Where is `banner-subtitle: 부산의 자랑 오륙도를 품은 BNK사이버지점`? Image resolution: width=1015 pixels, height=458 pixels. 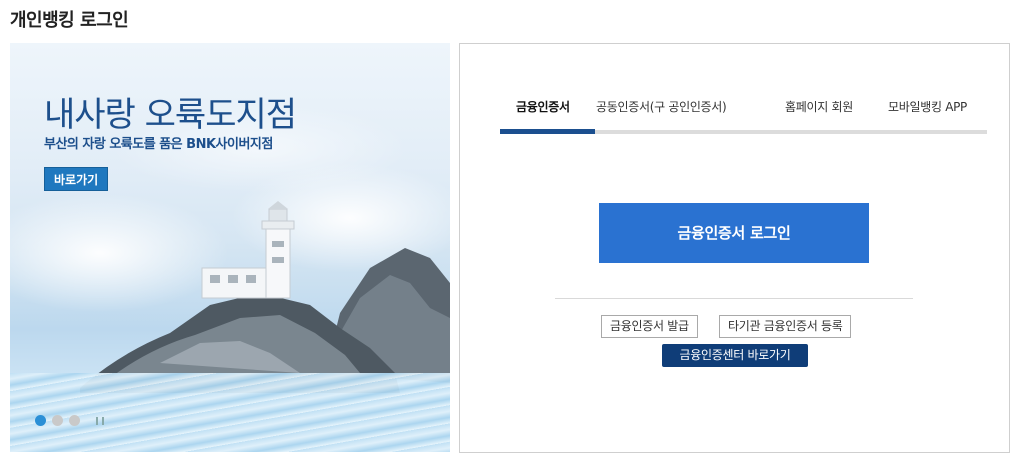 banner-subtitle: 부산의 자랑 오륙도를 품은 BNK사이버지점 is located at coordinates (158, 144).